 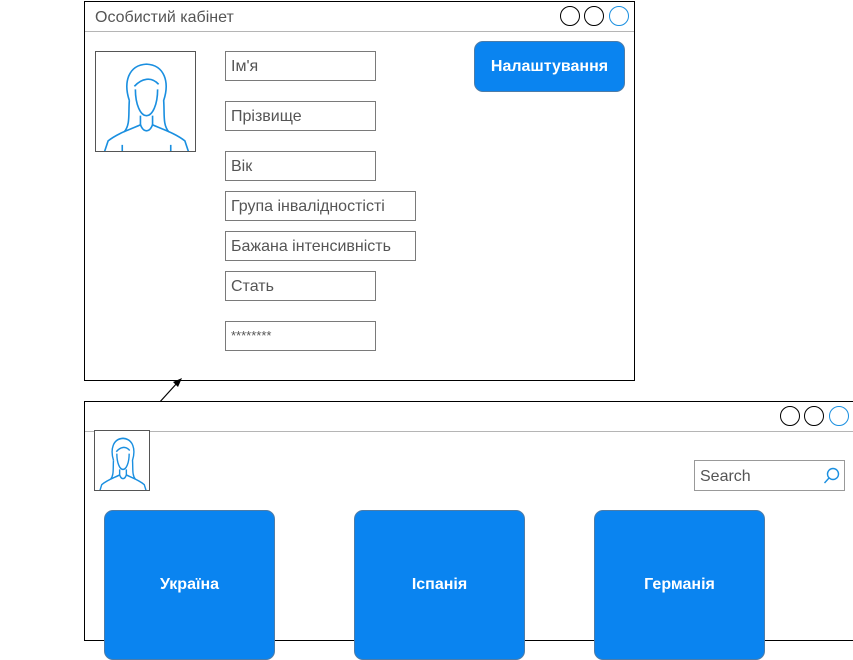 I want to click on main-window-titlebar, so click(x=469, y=417).